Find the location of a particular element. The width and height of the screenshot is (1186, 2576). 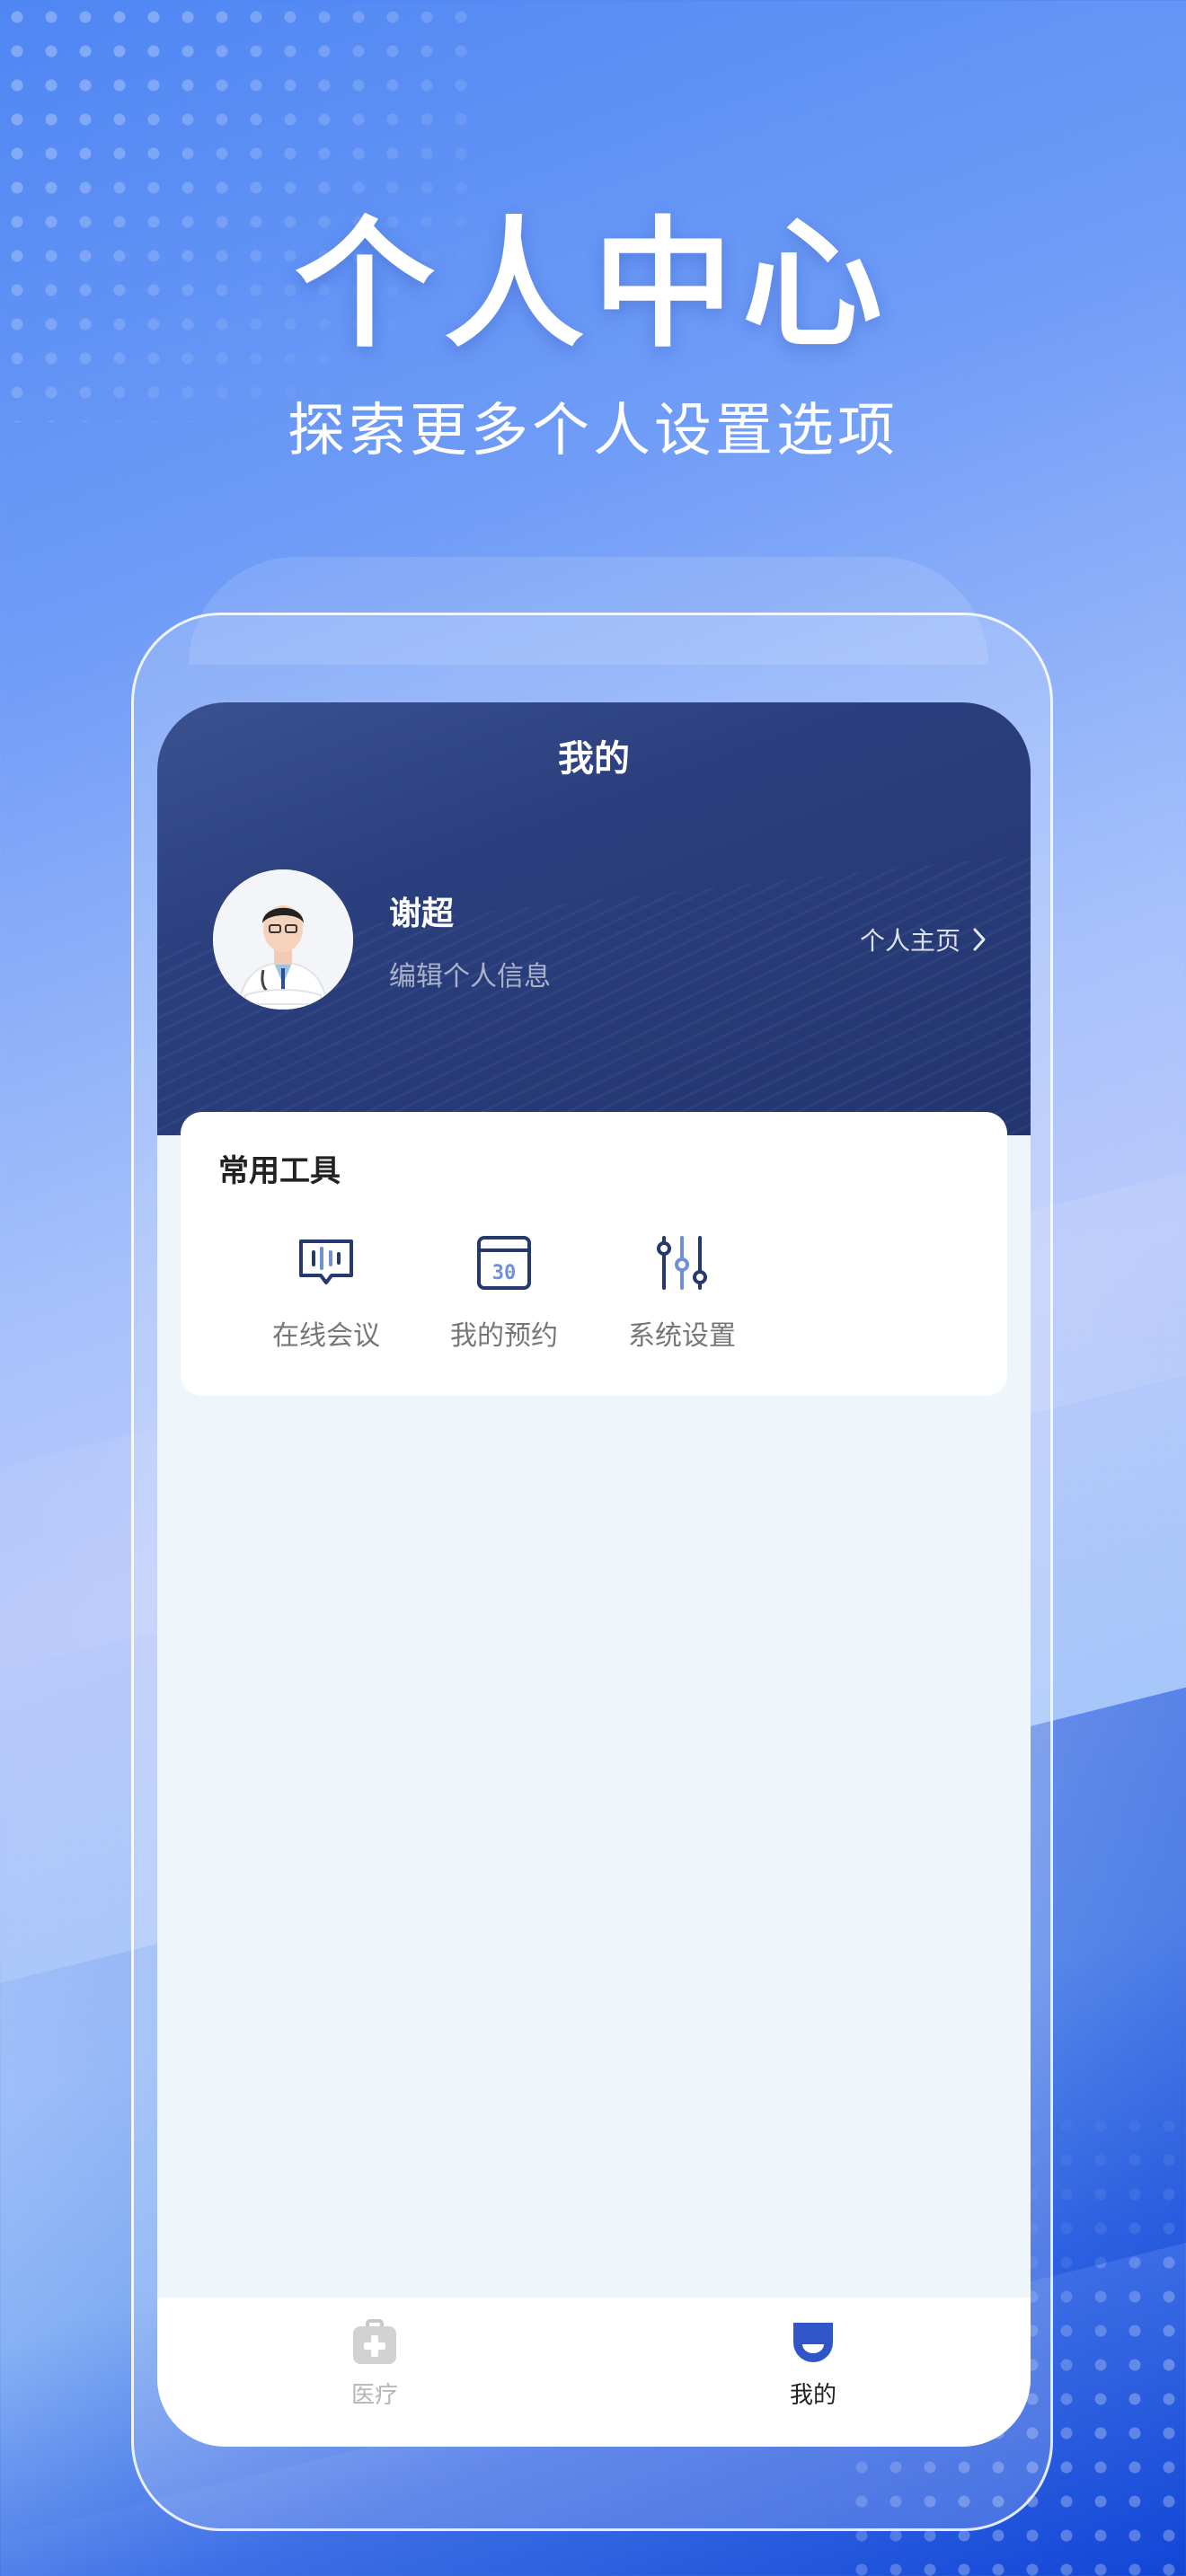

personal-homepage-label: 个人主页 is located at coordinates (909, 941).